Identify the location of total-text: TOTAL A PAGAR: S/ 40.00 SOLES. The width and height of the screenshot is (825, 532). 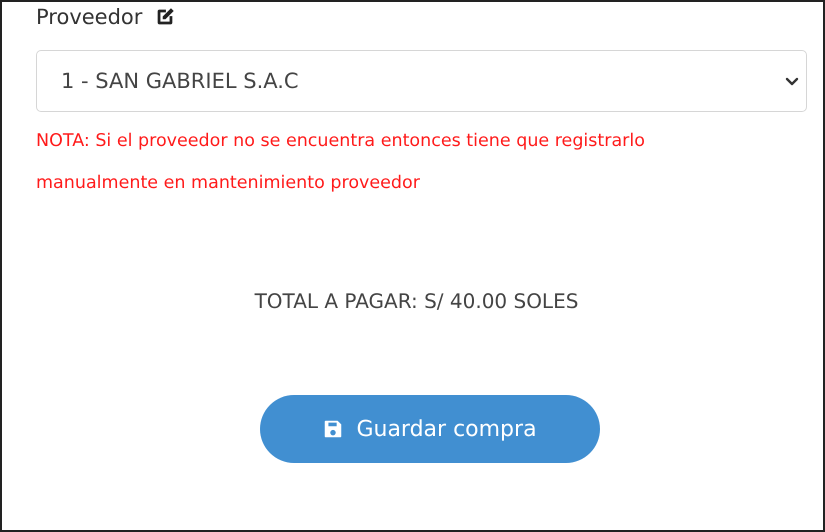
(417, 301).